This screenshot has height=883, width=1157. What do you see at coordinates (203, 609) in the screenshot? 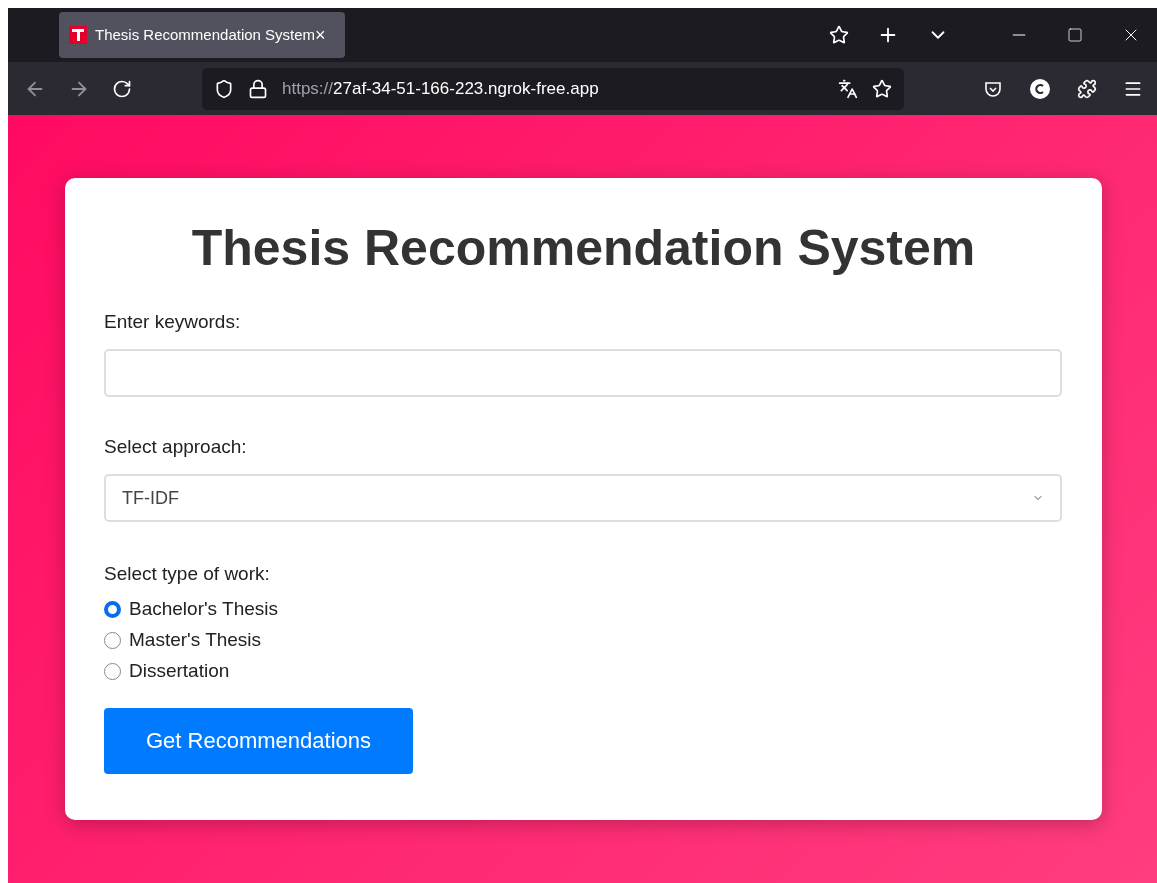
I see `radio-label: Bachelor's Thesis` at bounding box center [203, 609].